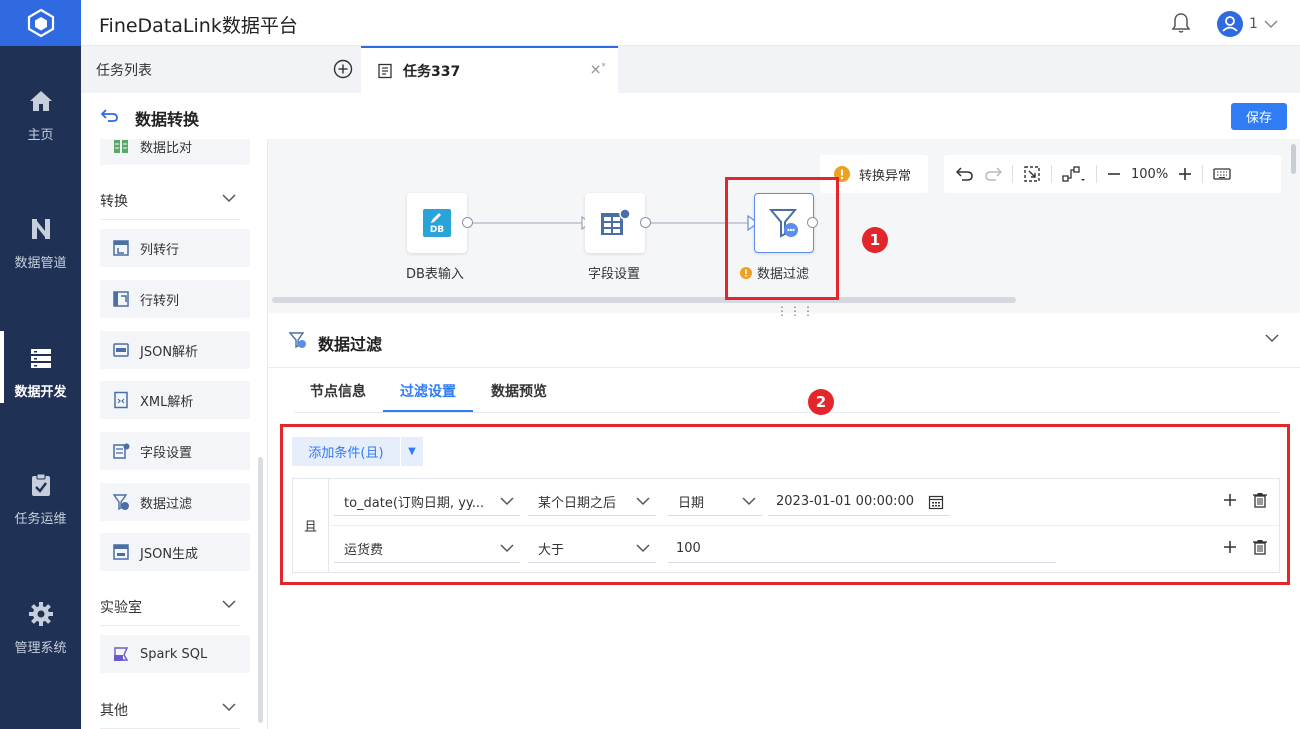 The height and width of the screenshot is (729, 1300). Describe the element at coordinates (644, 300) in the screenshot. I see `canvas-horizontal-scrollbar` at that location.